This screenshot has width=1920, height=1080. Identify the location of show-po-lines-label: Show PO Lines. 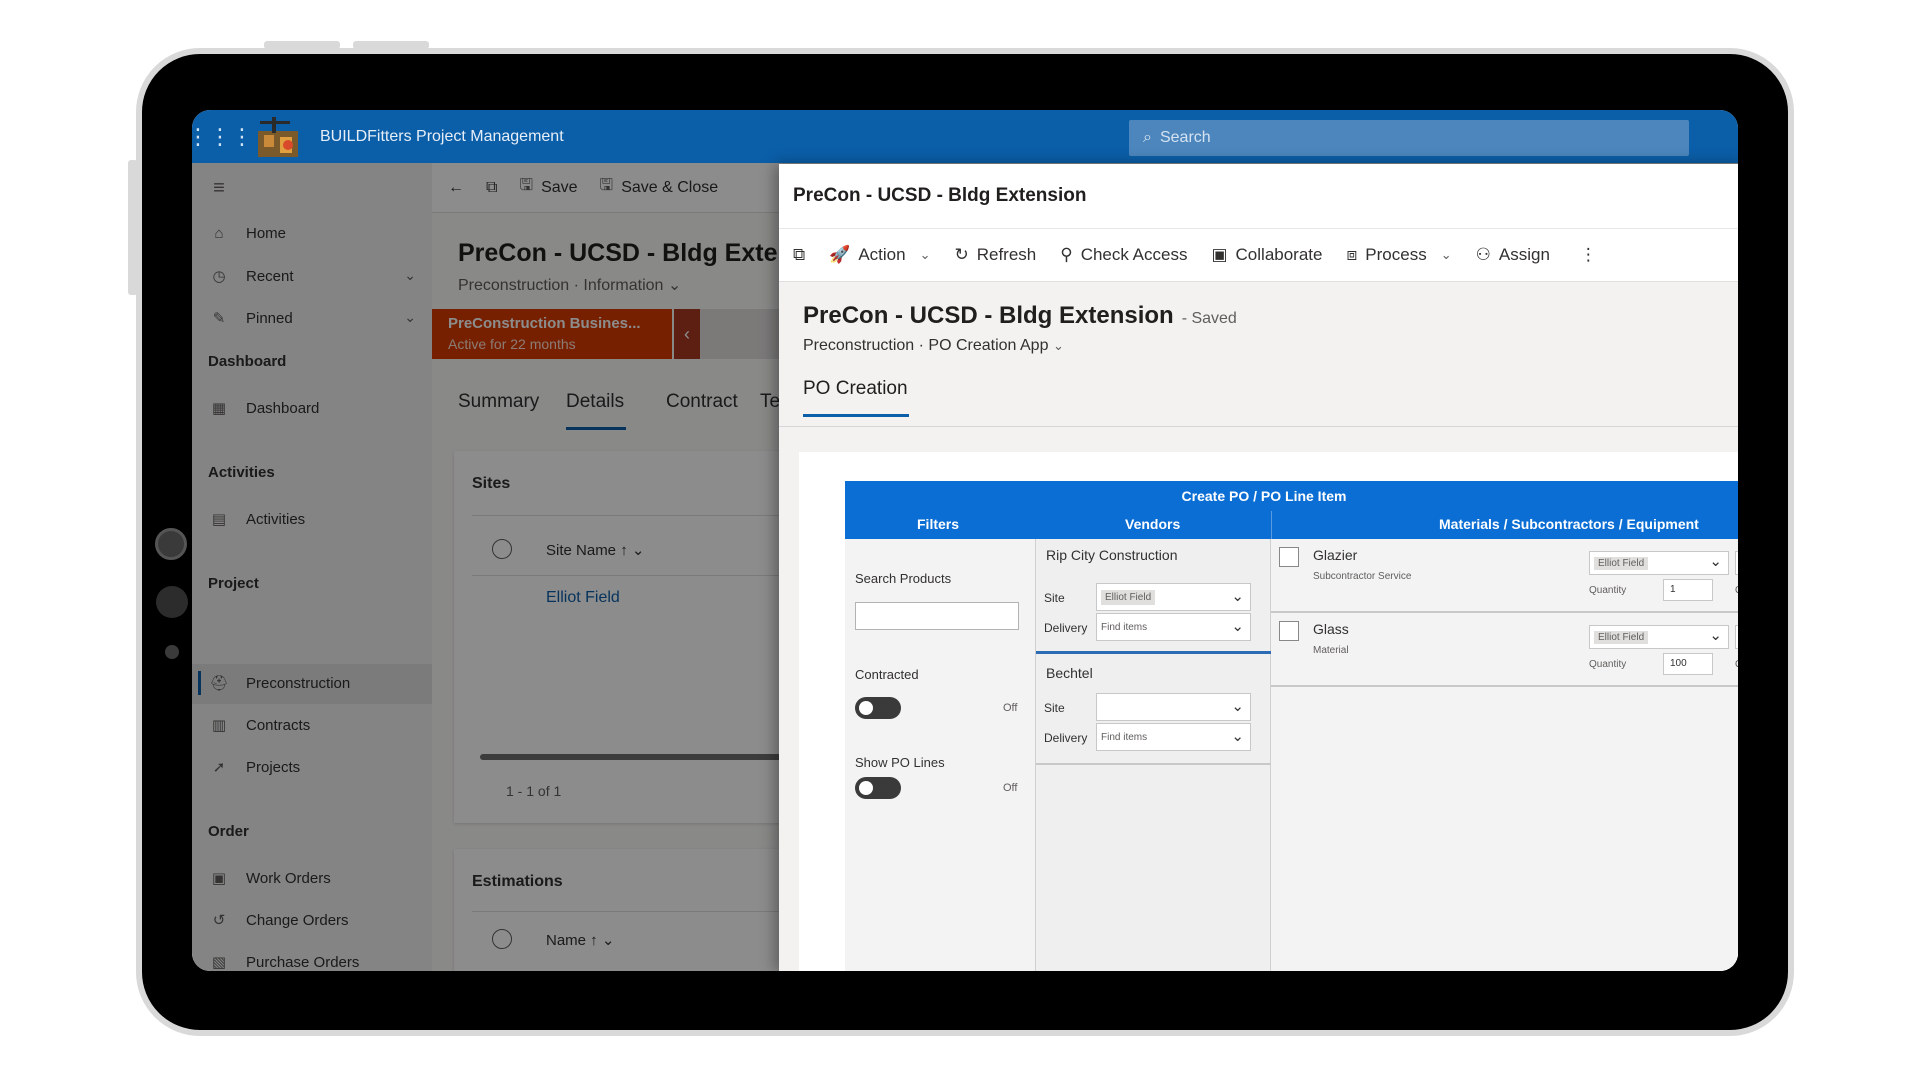
(900, 762).